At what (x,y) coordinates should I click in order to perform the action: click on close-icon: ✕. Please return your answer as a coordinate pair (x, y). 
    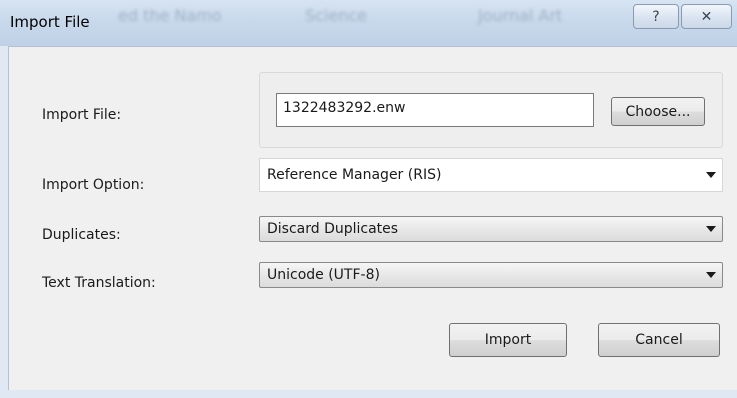
    Looking at the image, I should click on (706, 16).